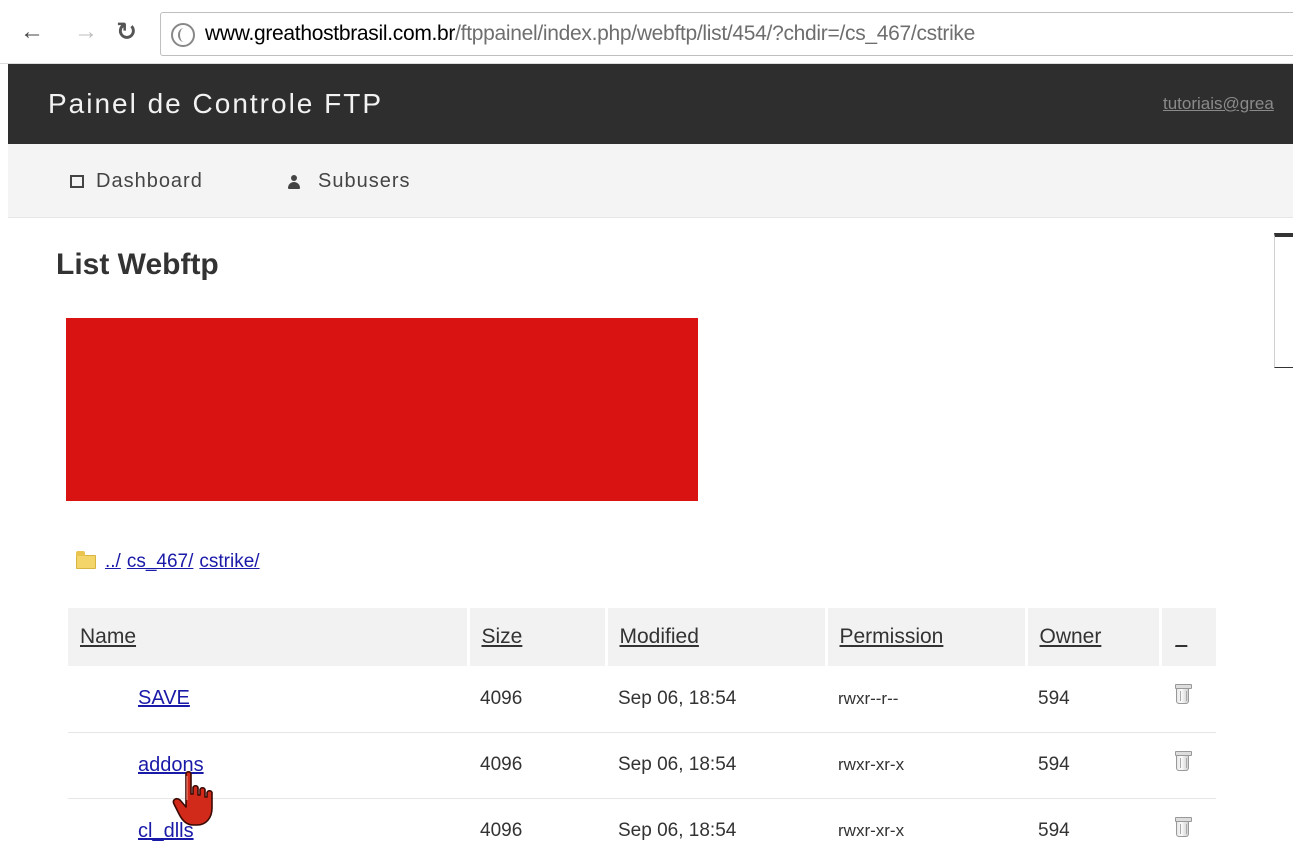  I want to click on nav-dashboard-label: Dashboard, so click(149, 181).